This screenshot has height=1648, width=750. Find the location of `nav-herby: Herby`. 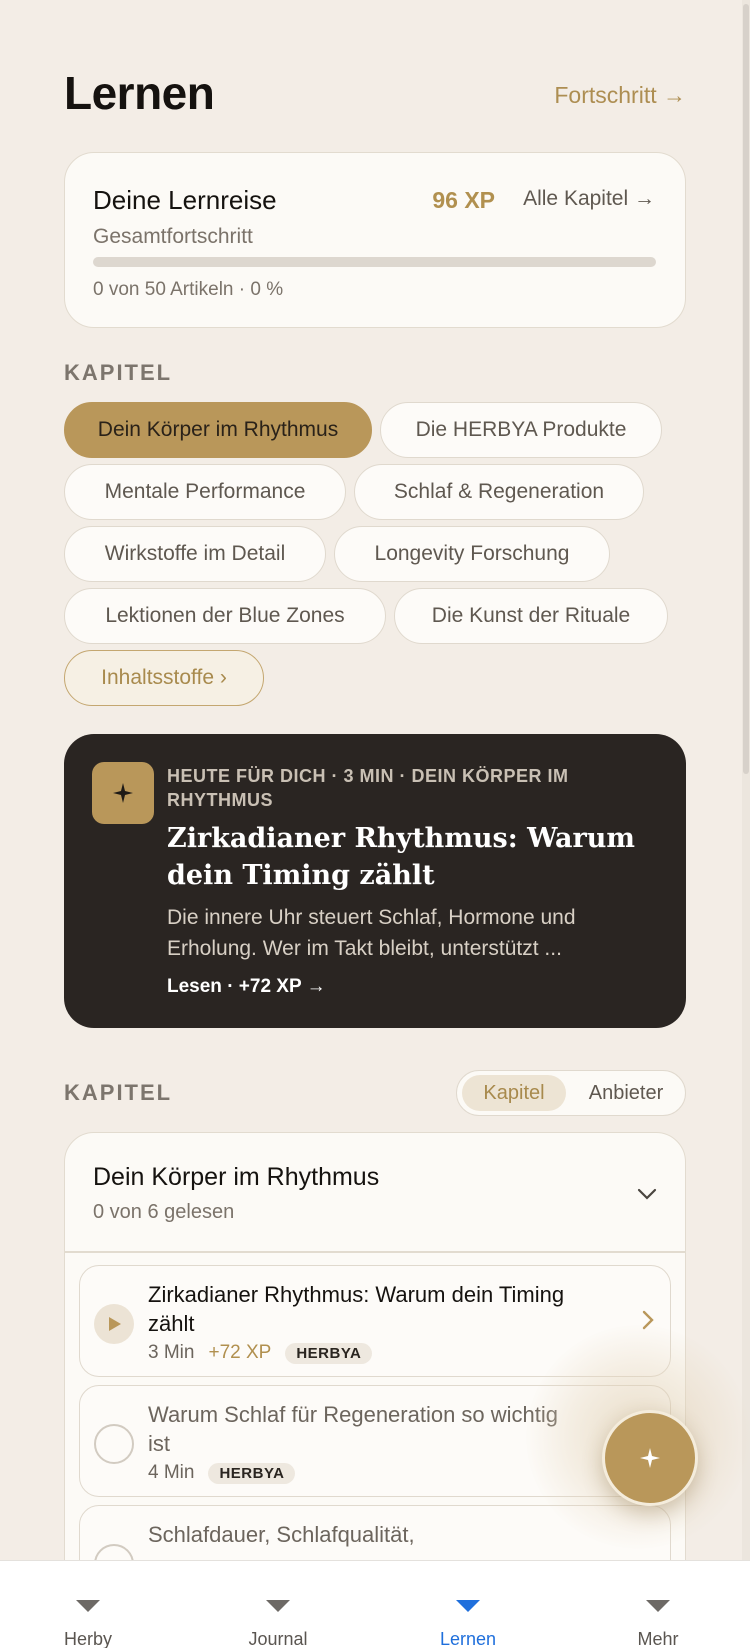

nav-herby: Herby is located at coordinates (88, 1604).